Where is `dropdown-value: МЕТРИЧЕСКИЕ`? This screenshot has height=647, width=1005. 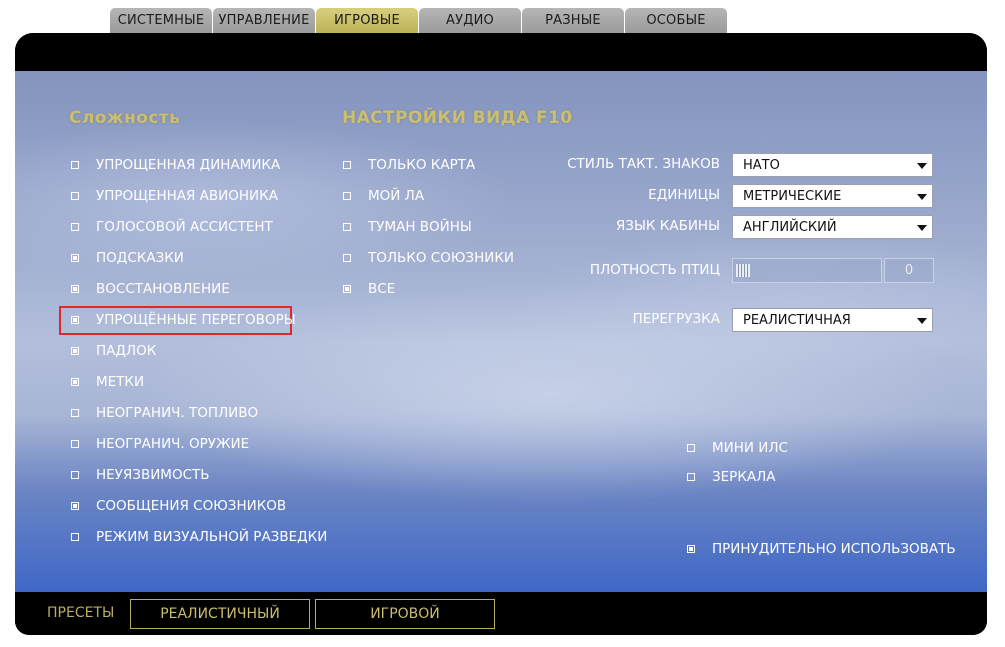 dropdown-value: МЕТРИЧЕСКИЕ is located at coordinates (792, 196).